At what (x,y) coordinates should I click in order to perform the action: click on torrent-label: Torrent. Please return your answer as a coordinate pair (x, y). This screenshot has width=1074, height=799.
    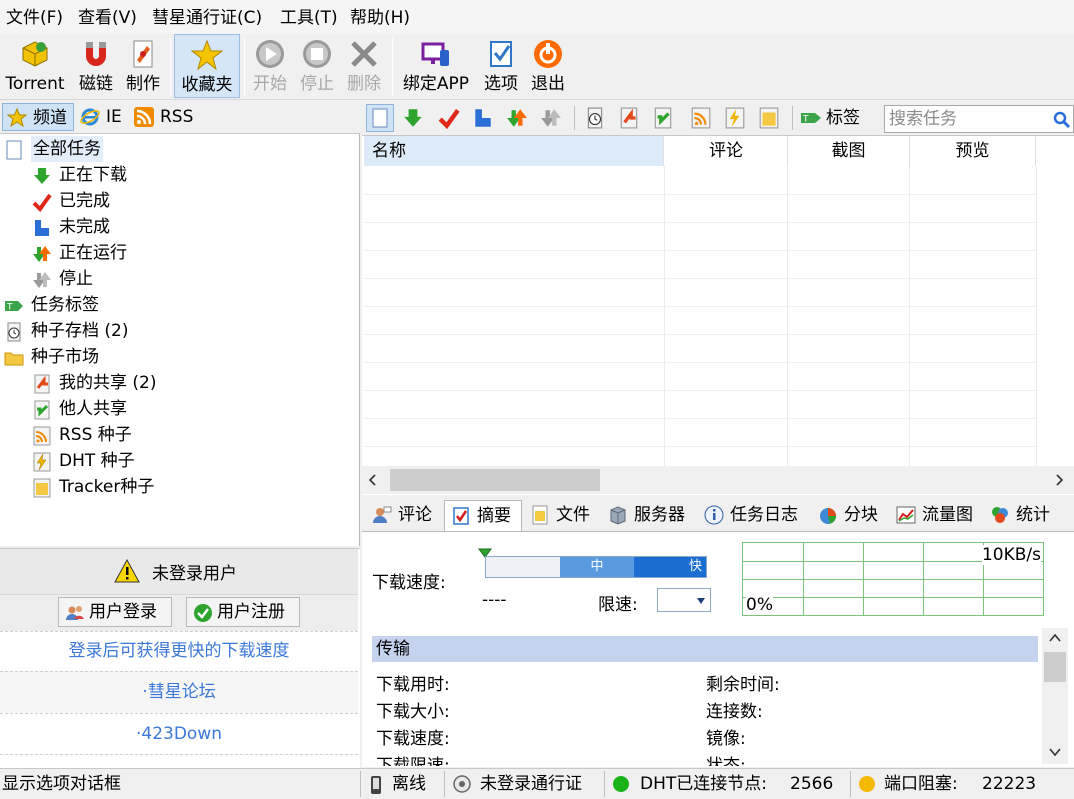
    Looking at the image, I should click on (35, 84).